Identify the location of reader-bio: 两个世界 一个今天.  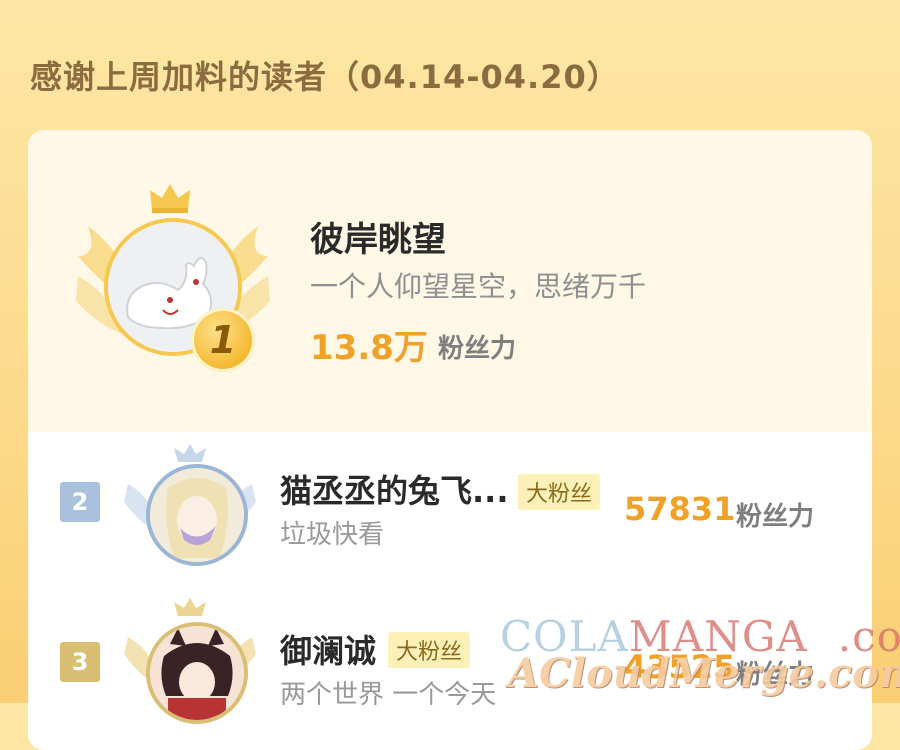
(388, 695).